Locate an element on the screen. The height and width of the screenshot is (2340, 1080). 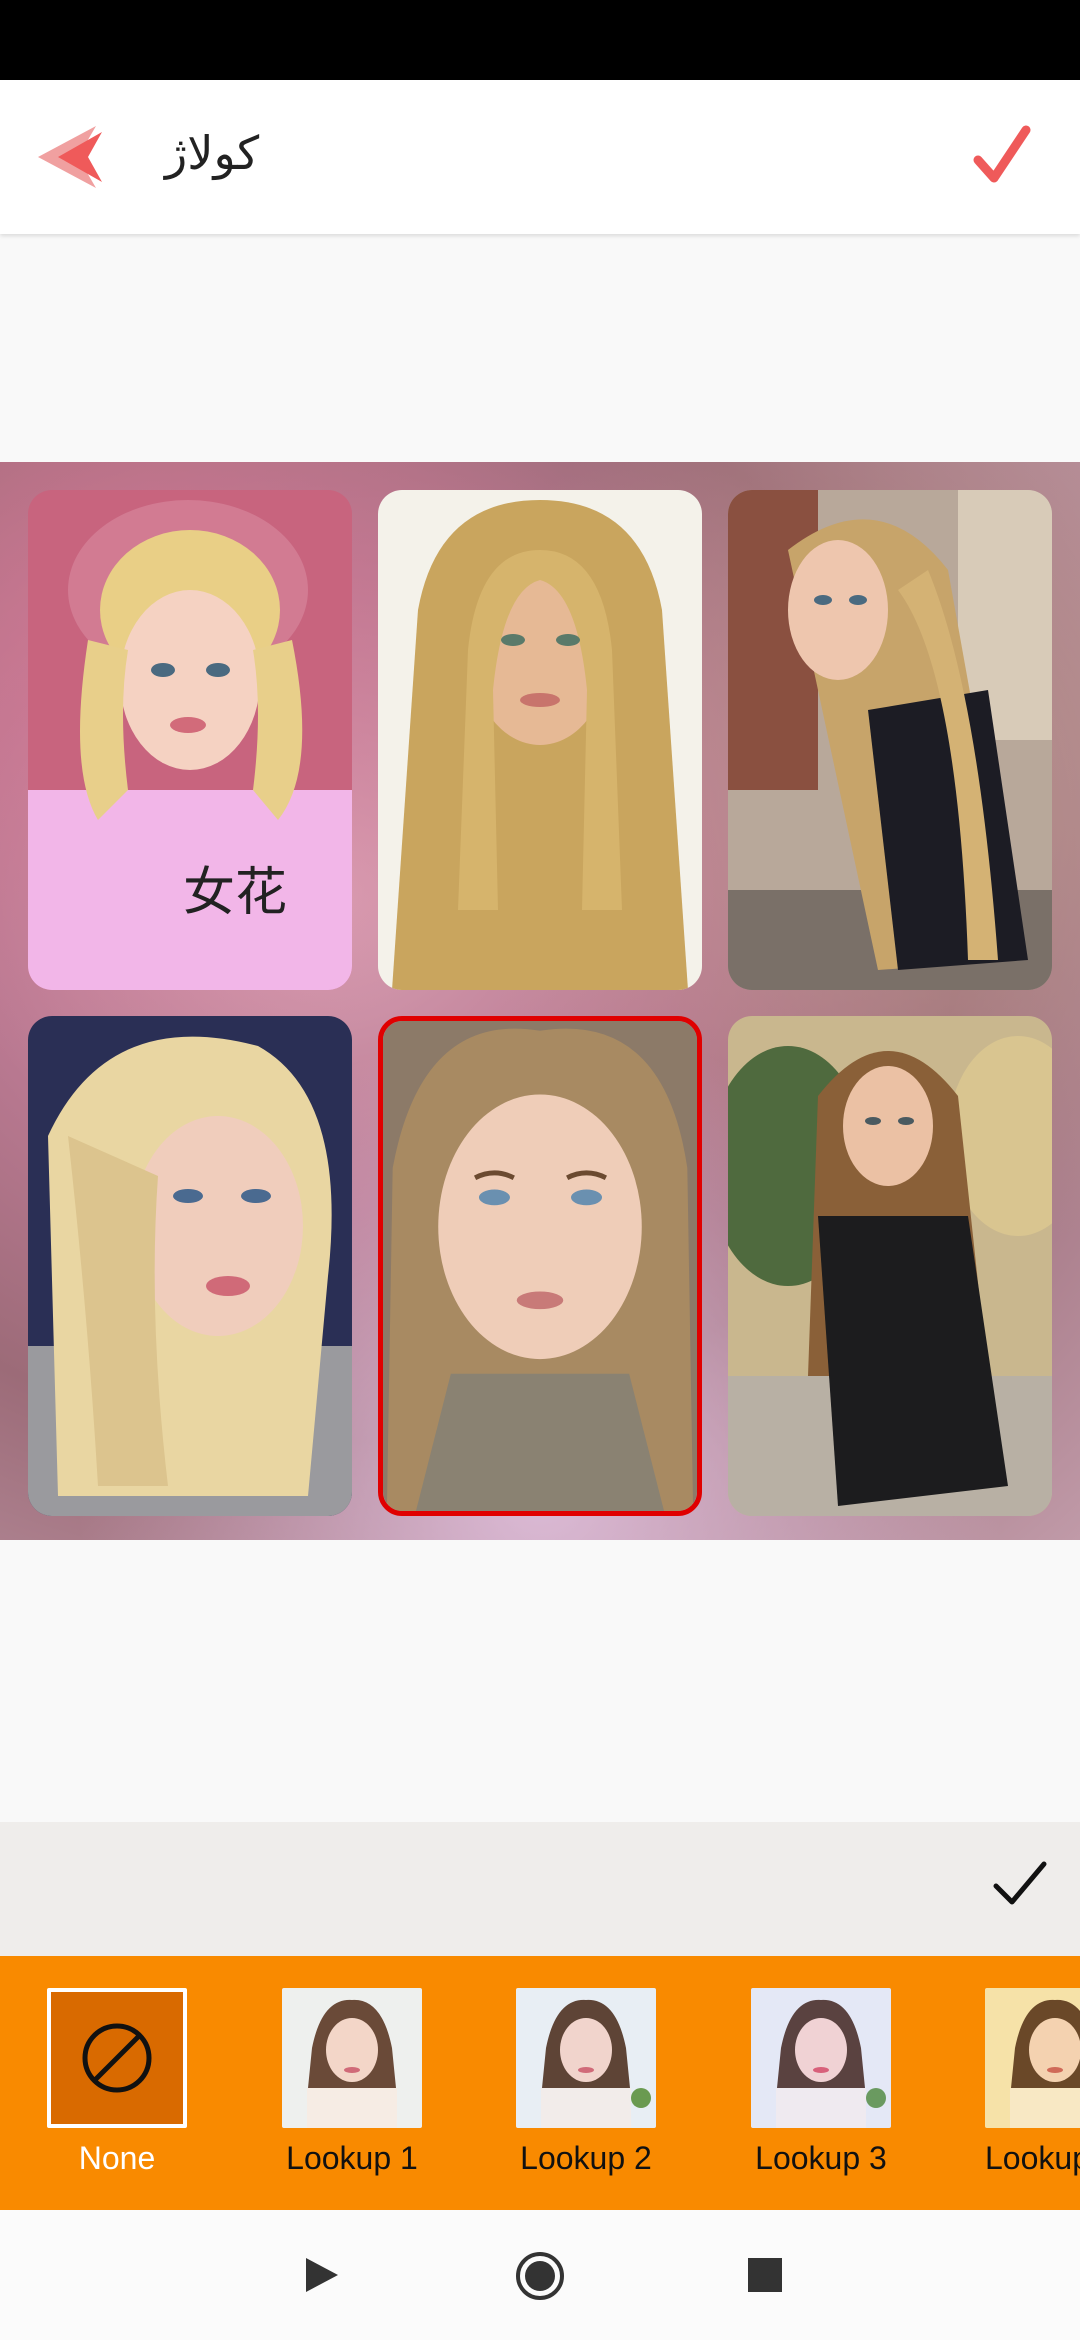
no-filter-icon is located at coordinates (117, 2058).